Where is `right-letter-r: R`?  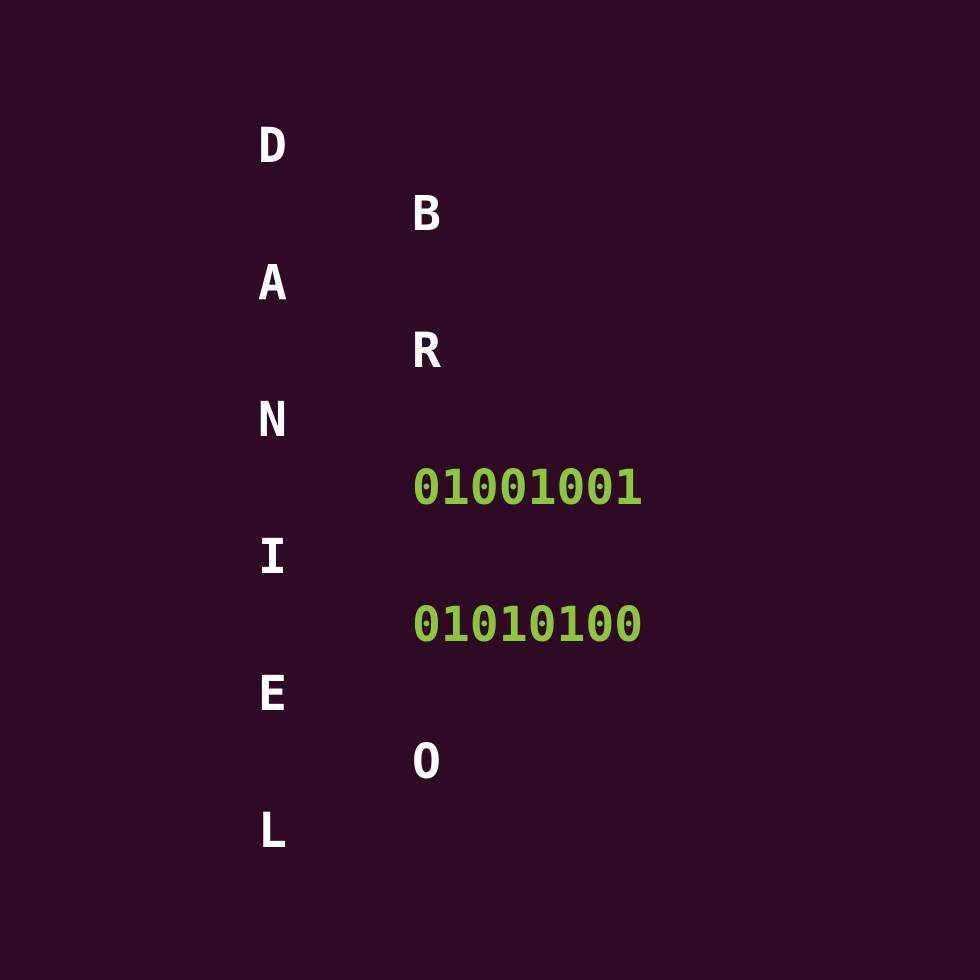 right-letter-r: R is located at coordinates (426, 351).